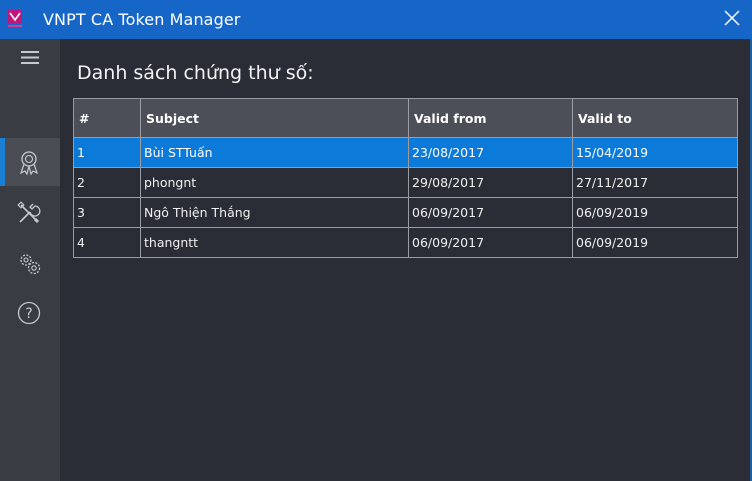 This screenshot has width=752, height=481. Describe the element at coordinates (274, 212) in the screenshot. I see `cell-subject: Ngô Thiện Thắng` at that location.